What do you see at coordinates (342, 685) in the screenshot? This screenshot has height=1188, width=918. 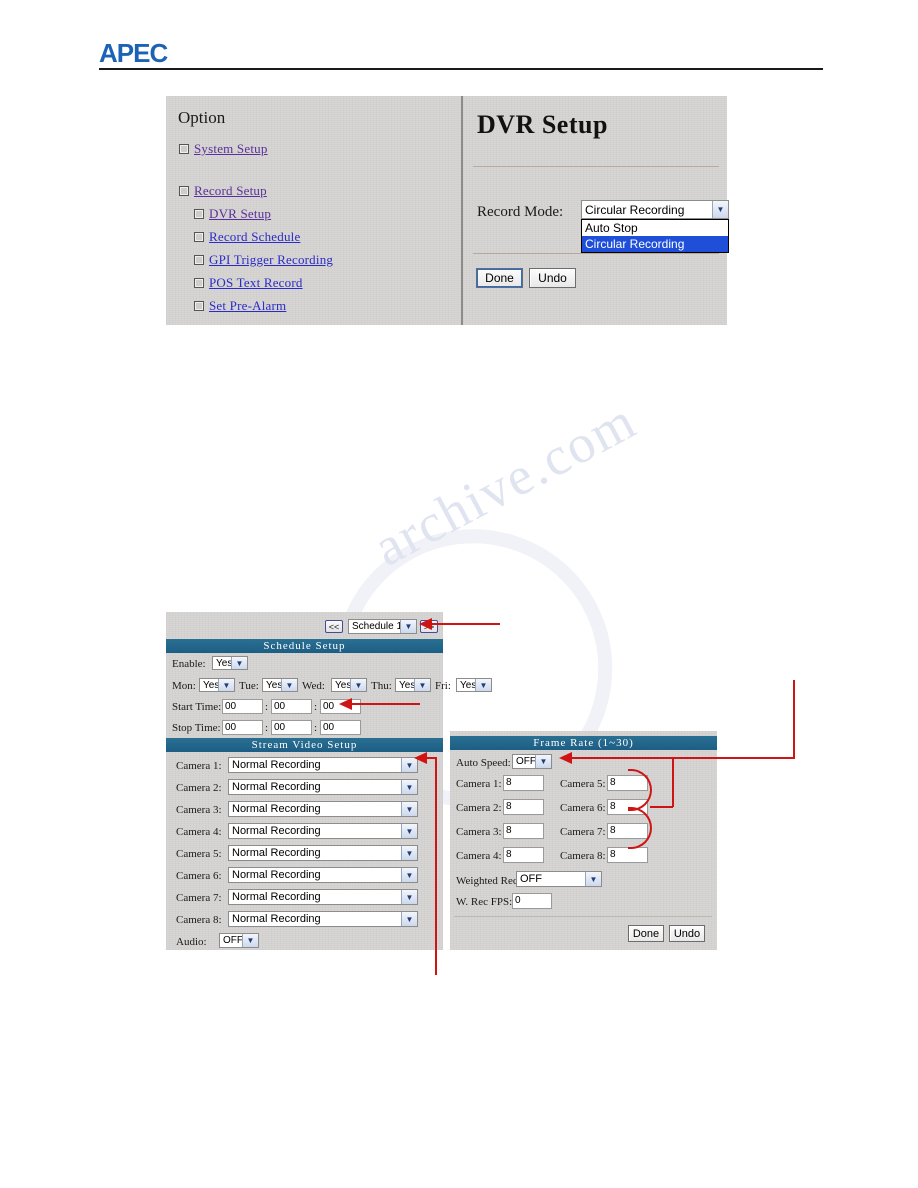 I see `wed-value: Yes` at bounding box center [342, 685].